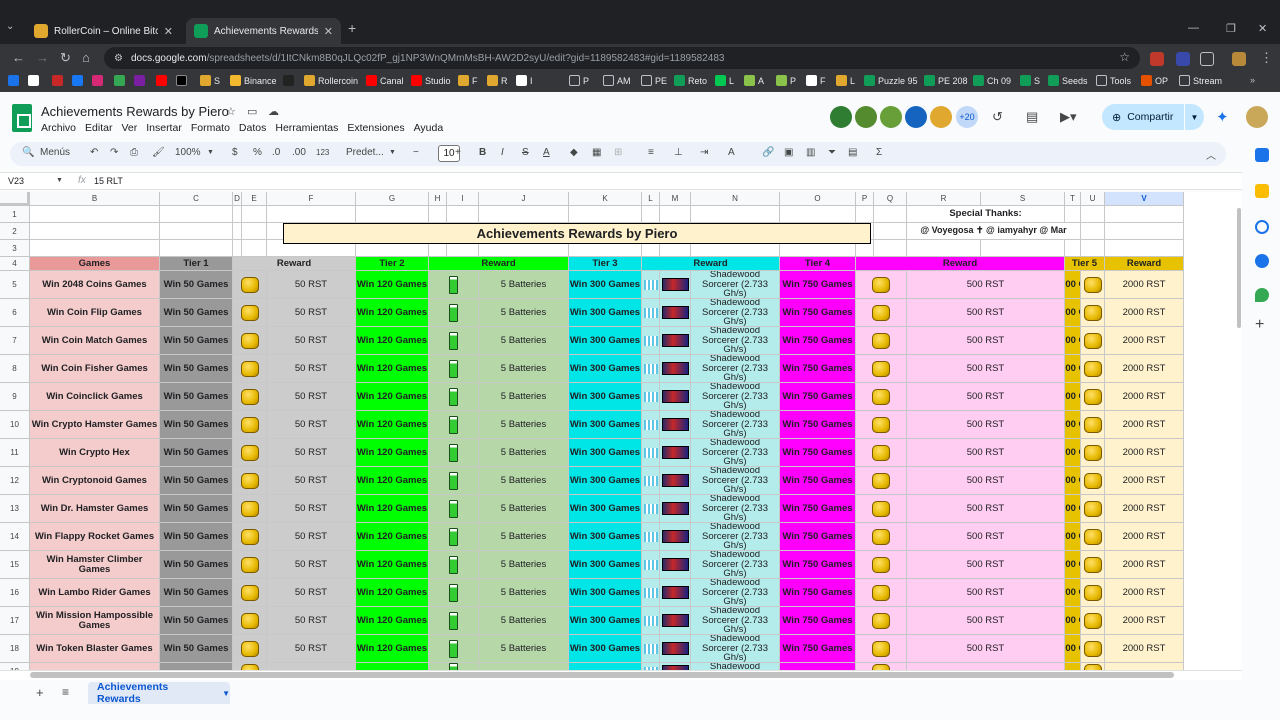 The image size is (1280, 720). Describe the element at coordinates (94, 152) in the screenshot. I see `undo-icon: ↶` at that location.